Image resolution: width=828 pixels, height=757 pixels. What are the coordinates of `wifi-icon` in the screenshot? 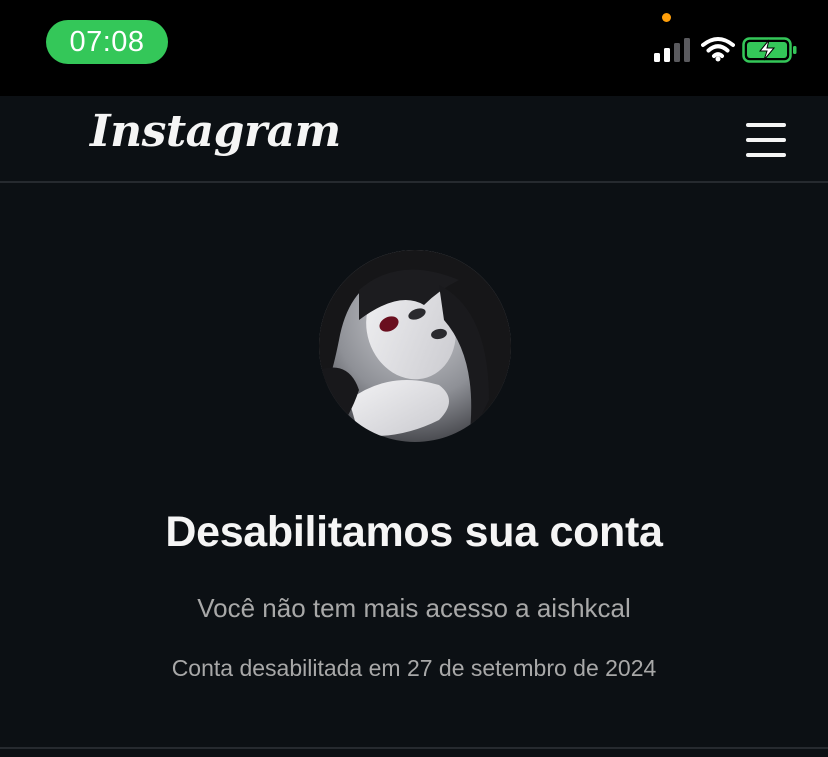 It's located at (718, 49).